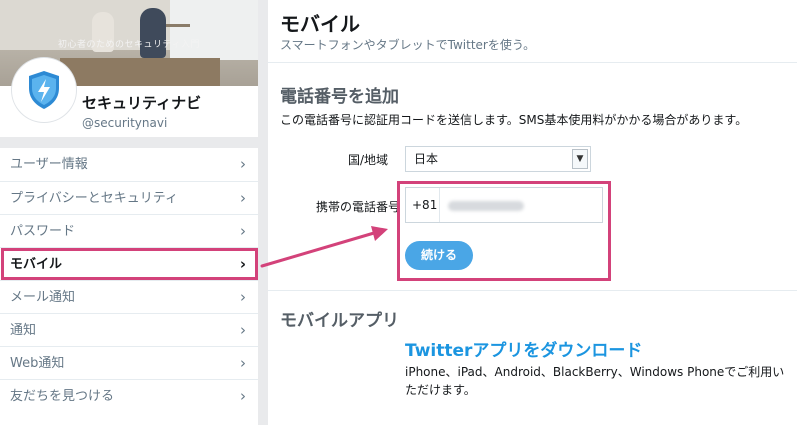 The image size is (797, 425). What do you see at coordinates (439, 205) in the screenshot?
I see `phone-divider` at bounding box center [439, 205].